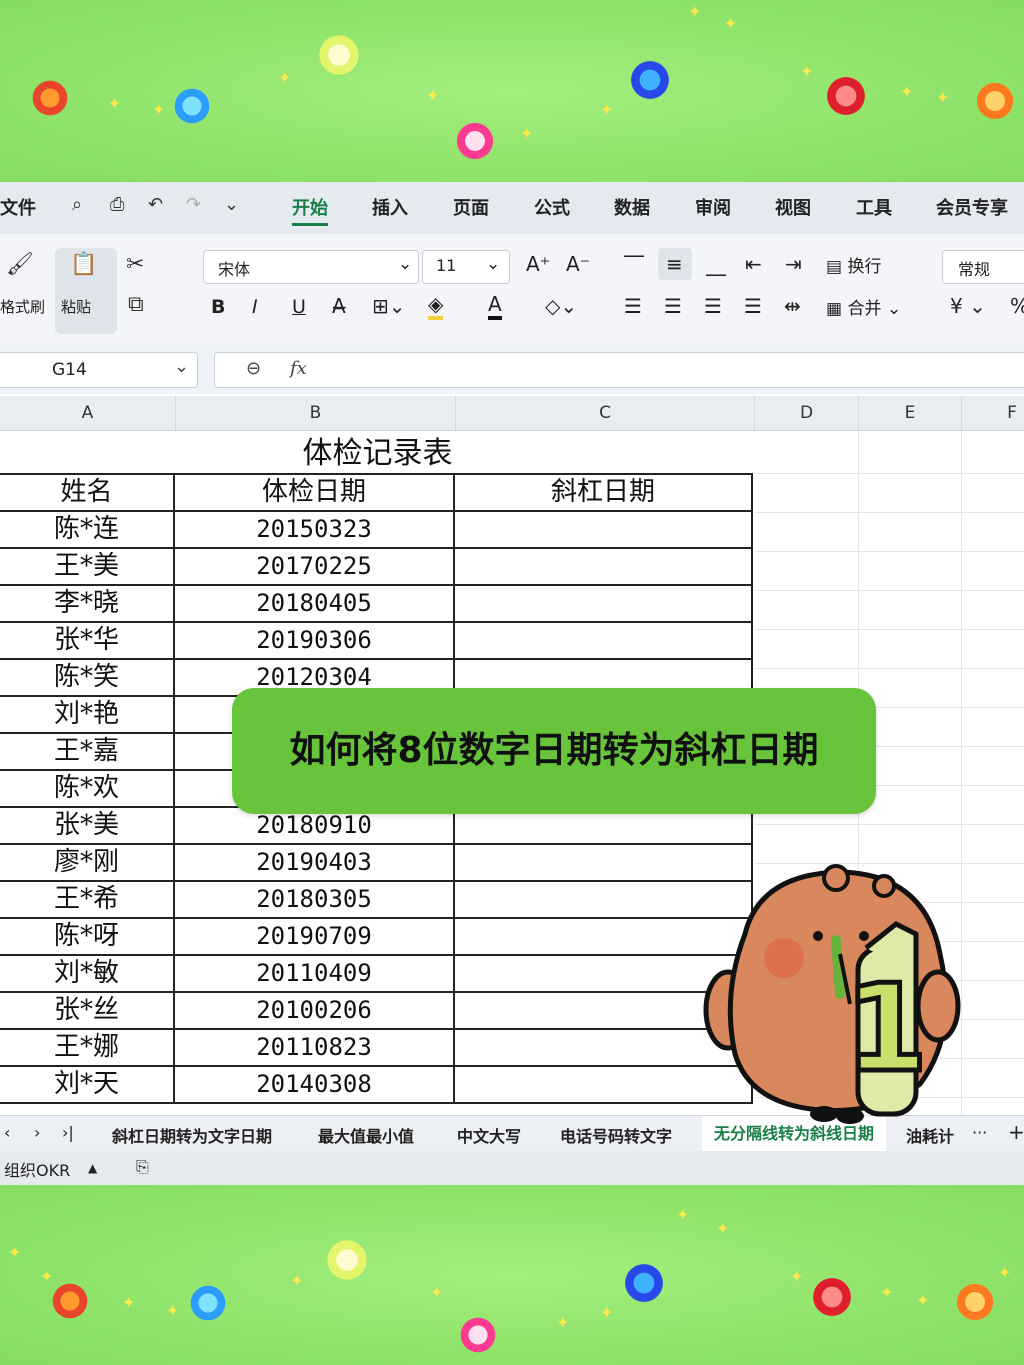 This screenshot has height=1365, width=1024. I want to click on align-top-icon: ⎺, so click(634, 264).